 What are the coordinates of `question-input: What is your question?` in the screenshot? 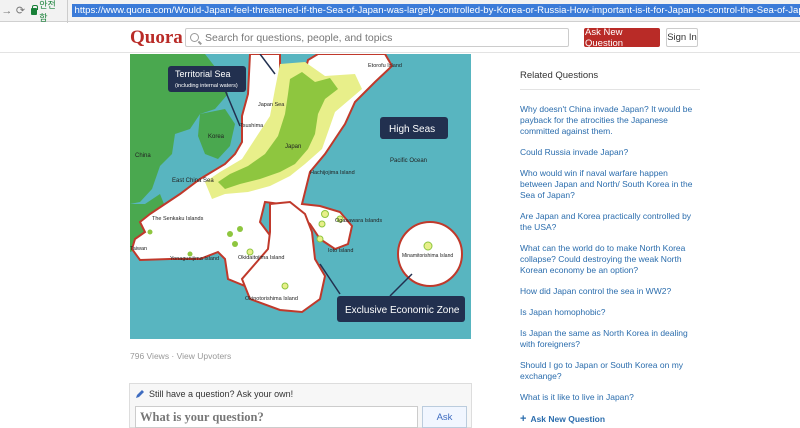 It's located at (276, 417).